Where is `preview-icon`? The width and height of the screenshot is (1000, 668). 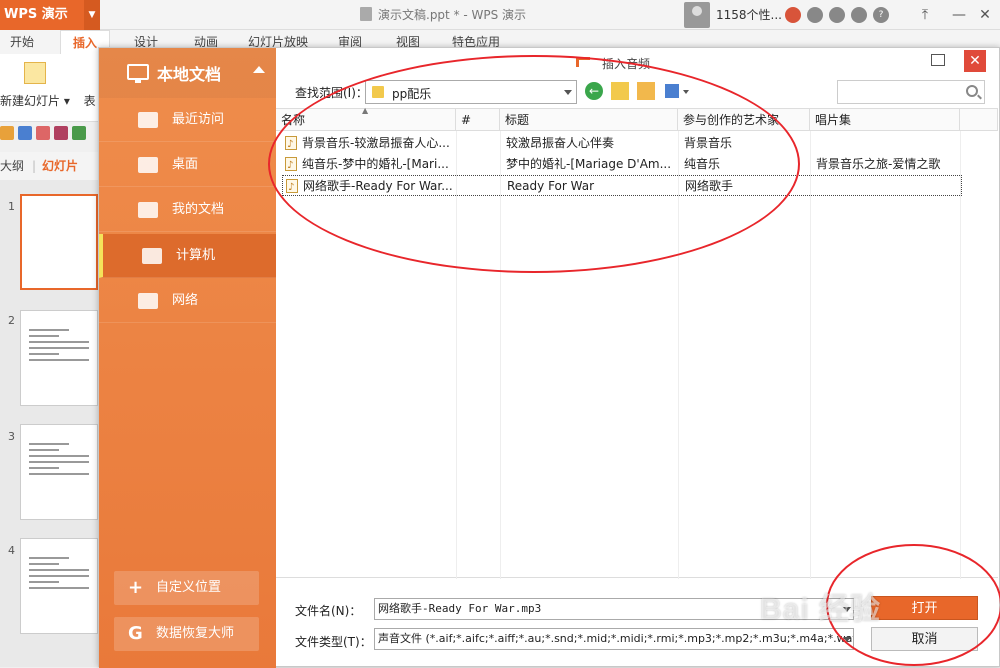 preview-icon is located at coordinates (79, 133).